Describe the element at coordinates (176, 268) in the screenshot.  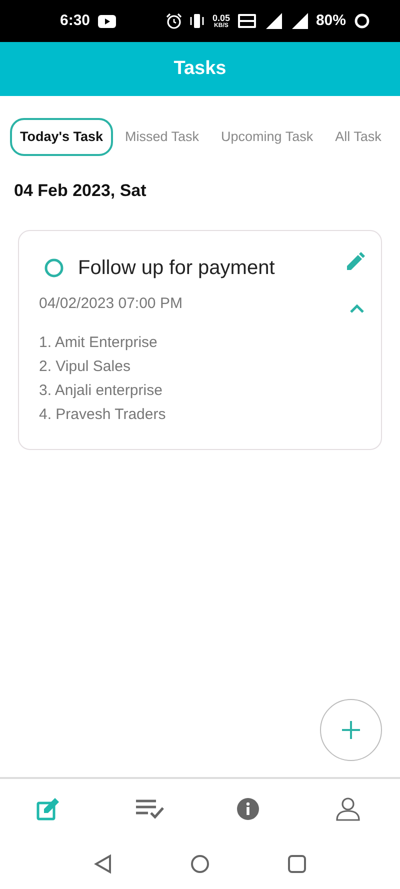
I see `task-title: Follow up for payment` at that location.